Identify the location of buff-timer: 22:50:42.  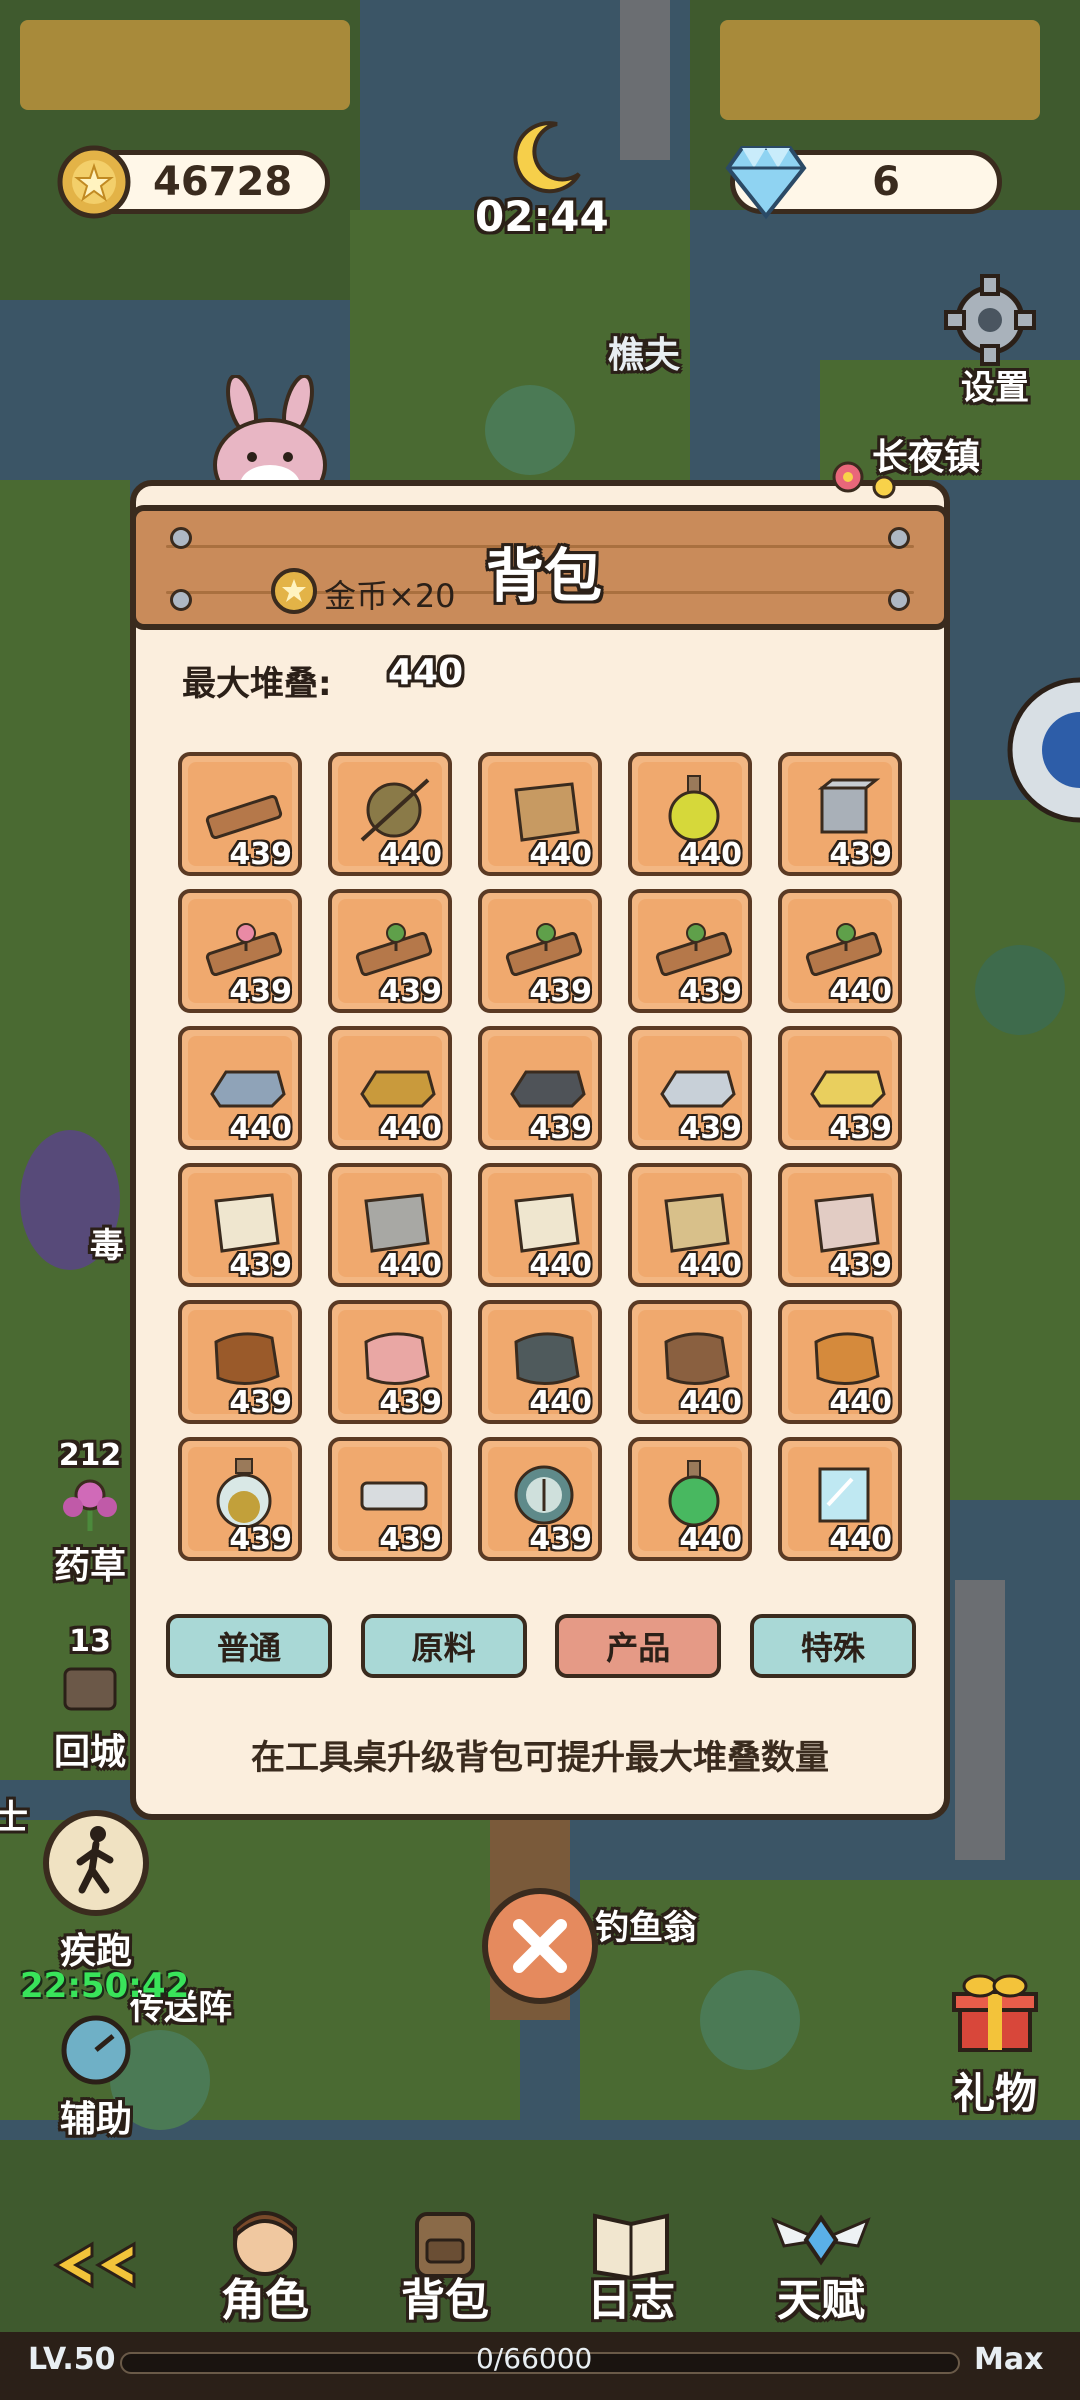
(105, 1986).